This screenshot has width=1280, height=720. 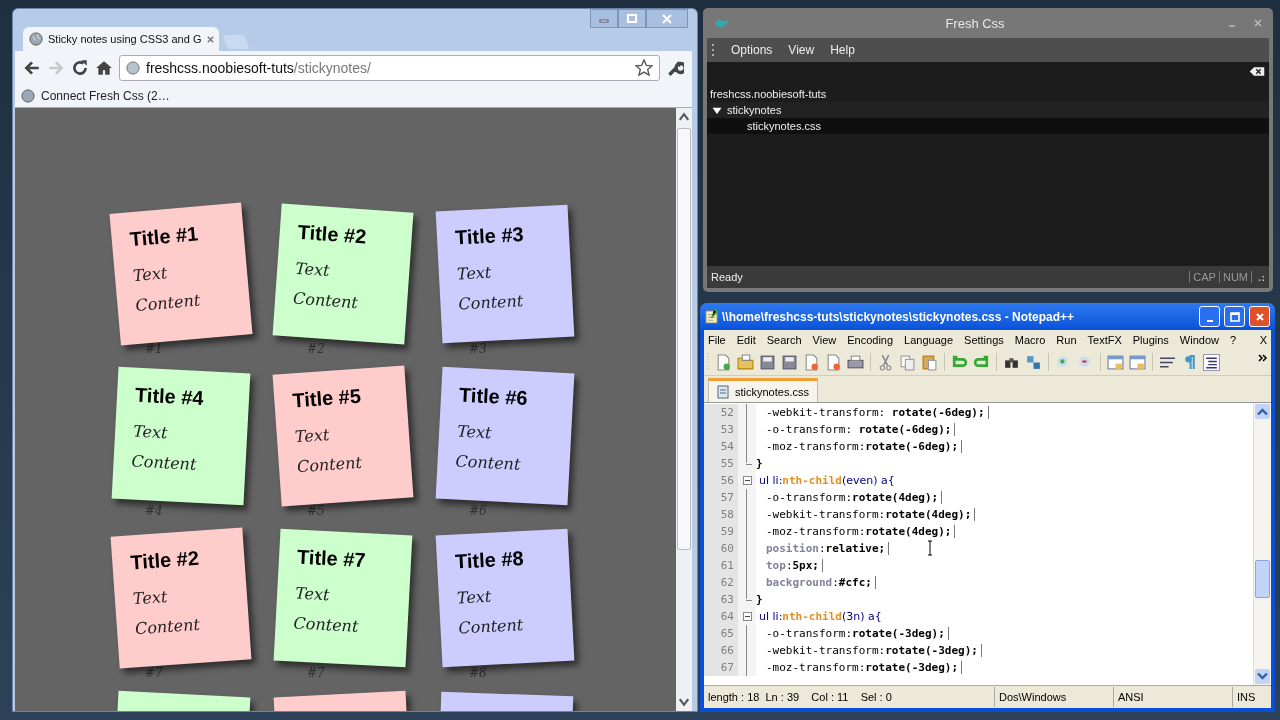 I want to click on menu-item: Run, so click(x=1066, y=339).